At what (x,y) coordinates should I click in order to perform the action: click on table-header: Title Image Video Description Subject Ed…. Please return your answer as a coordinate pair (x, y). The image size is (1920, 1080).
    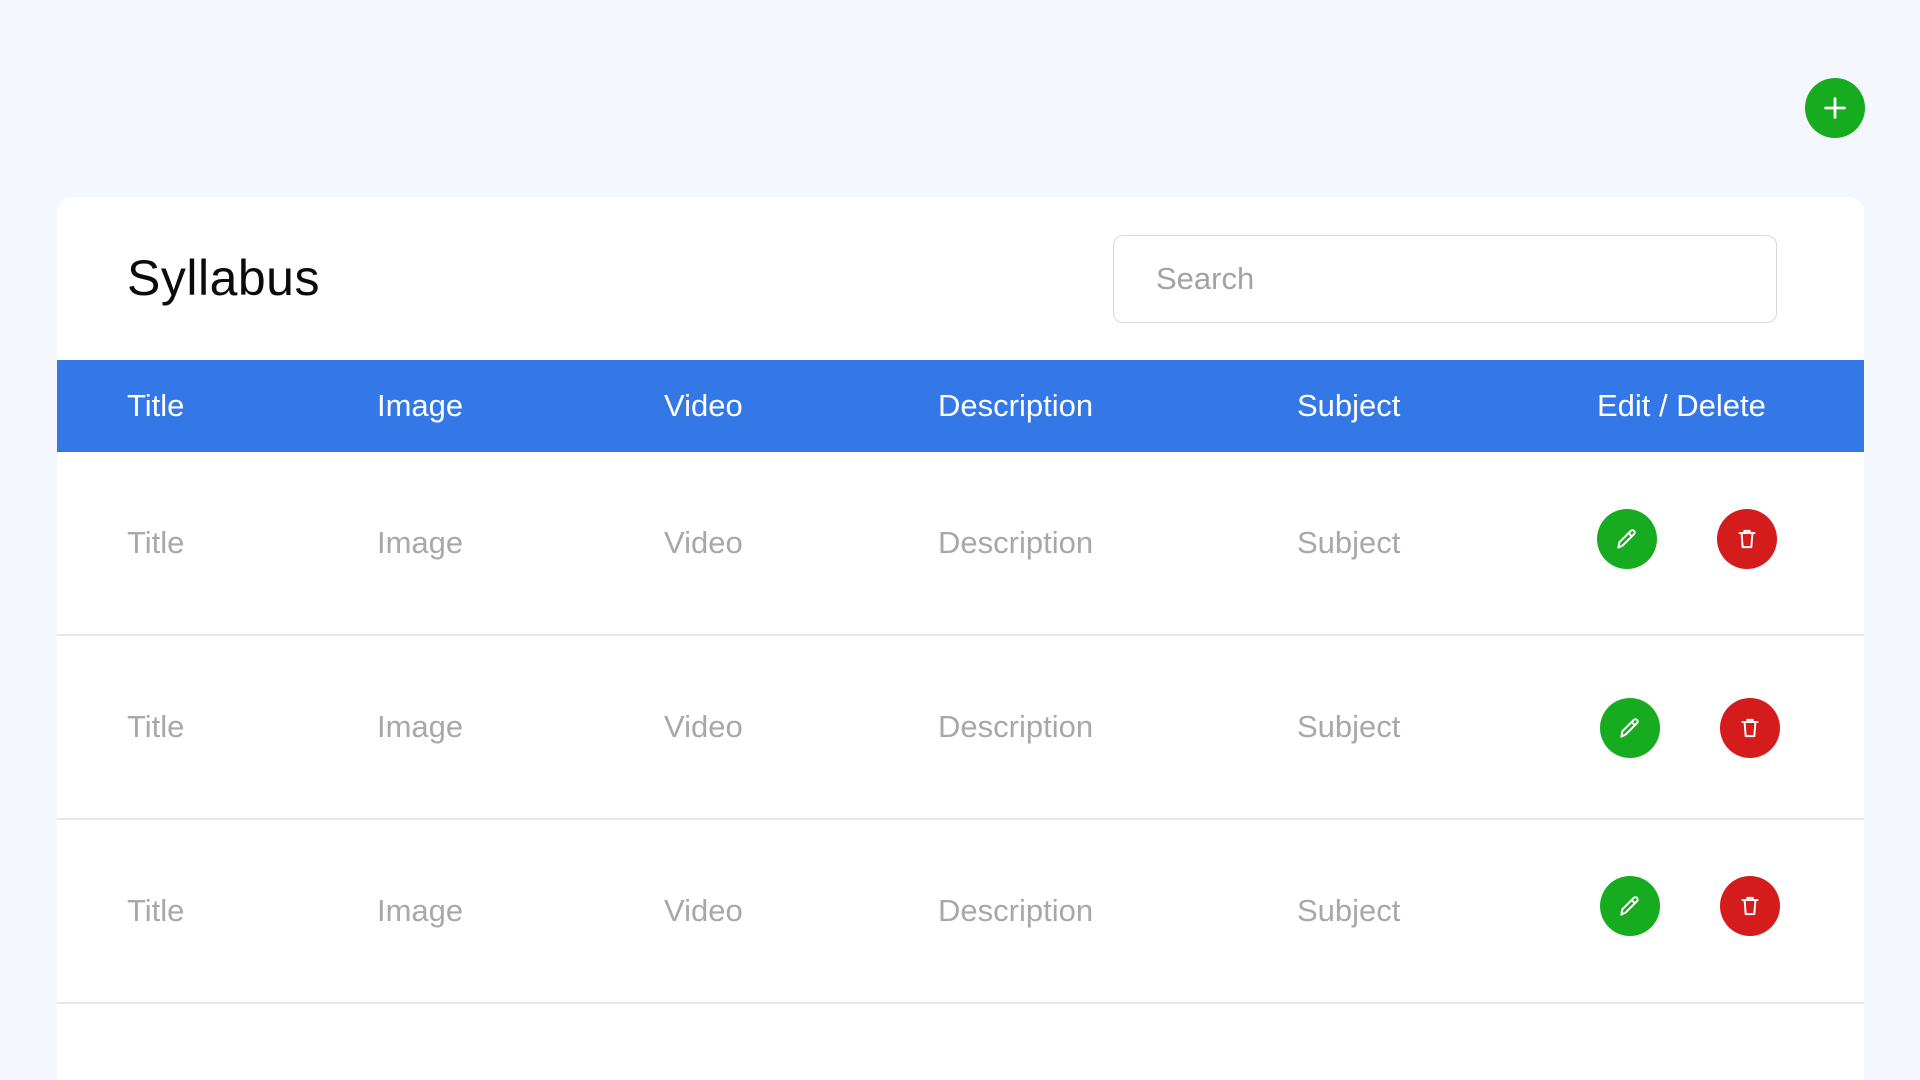
    Looking at the image, I should click on (960, 406).